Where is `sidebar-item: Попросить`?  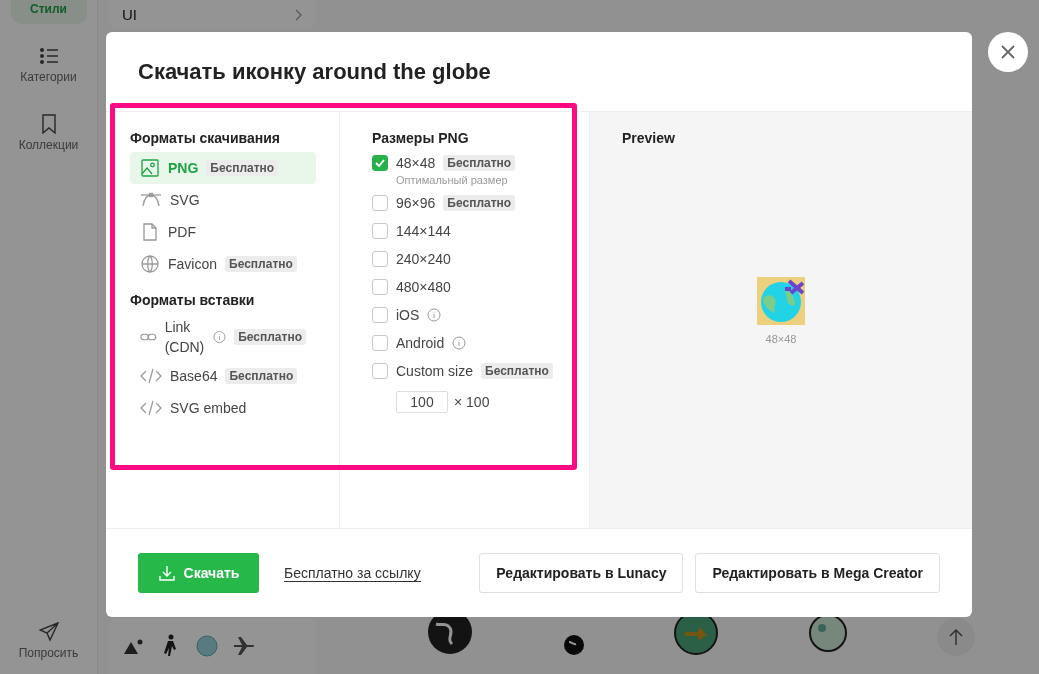
sidebar-item: Попросить is located at coordinates (48, 641).